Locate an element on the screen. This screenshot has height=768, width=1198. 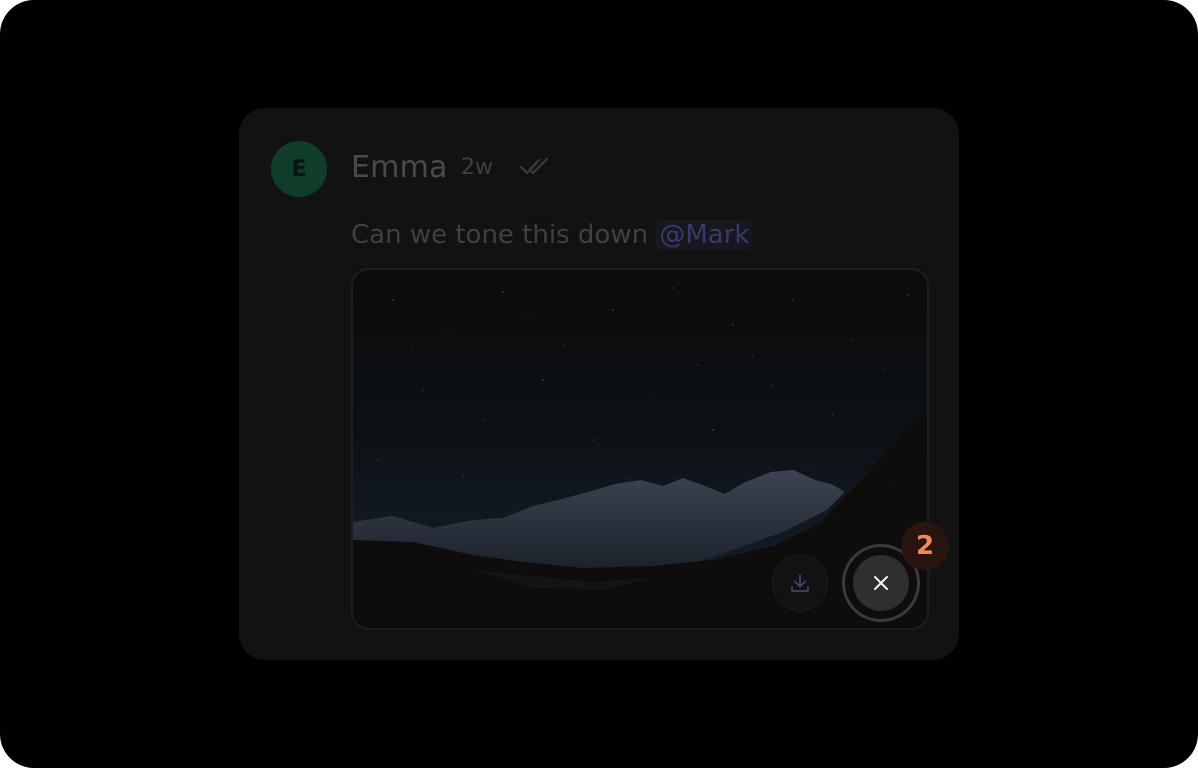
step-badge: 2 is located at coordinates (925, 546).